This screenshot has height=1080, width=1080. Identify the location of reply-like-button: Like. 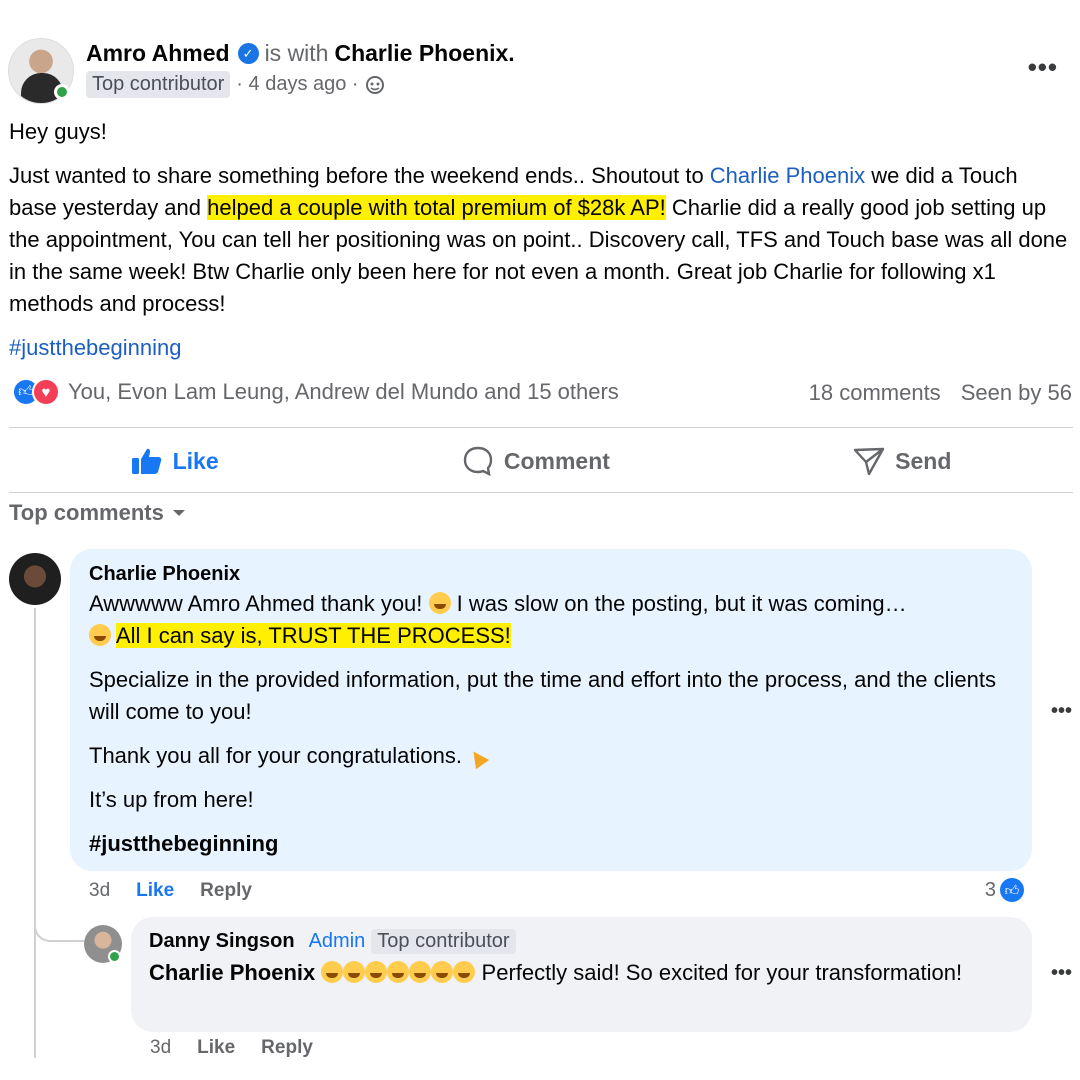
(216, 1048).